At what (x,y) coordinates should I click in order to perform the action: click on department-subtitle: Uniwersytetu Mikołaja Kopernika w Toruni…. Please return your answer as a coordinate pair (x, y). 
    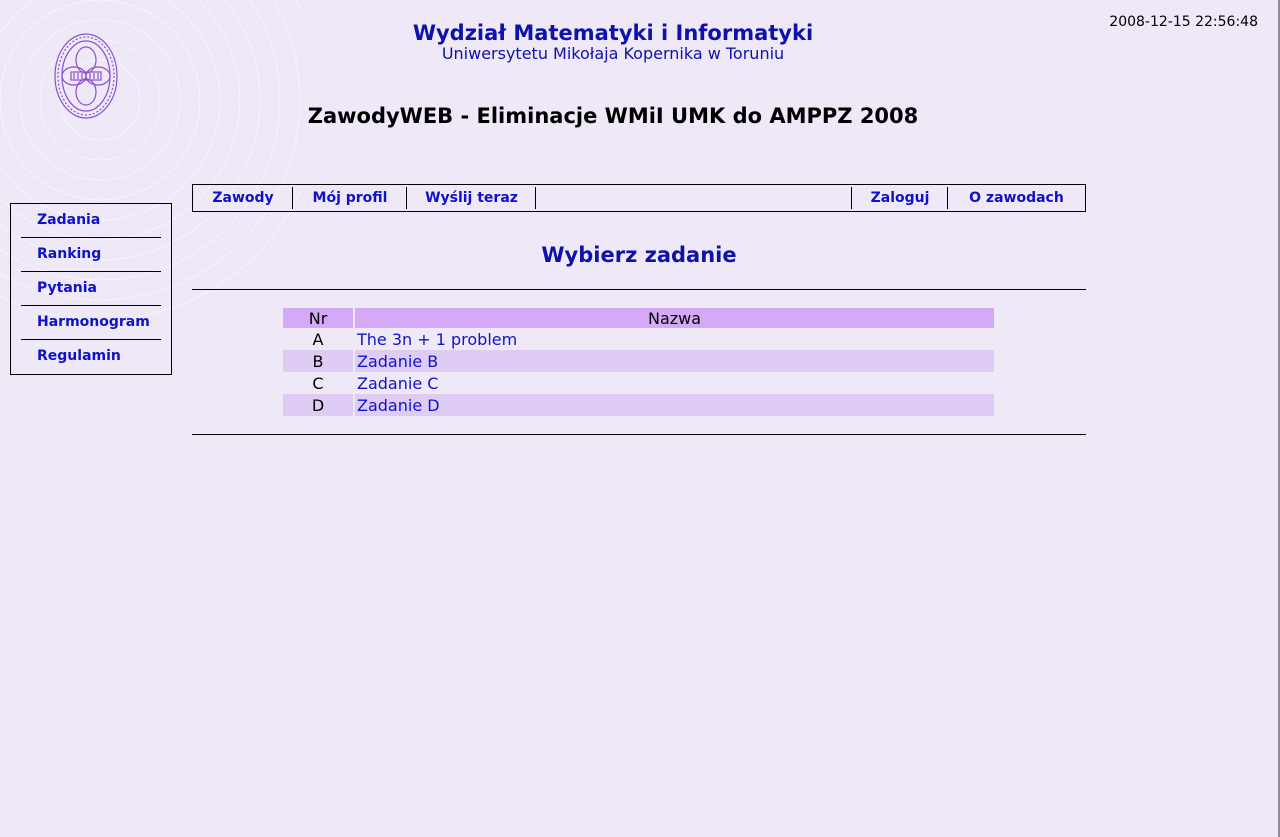
    Looking at the image, I should click on (613, 53).